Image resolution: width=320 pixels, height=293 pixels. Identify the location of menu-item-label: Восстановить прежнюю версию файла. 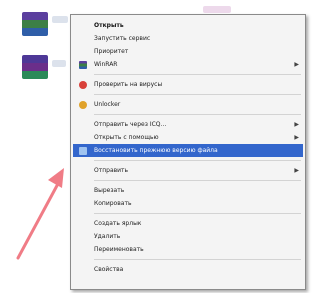
(156, 150).